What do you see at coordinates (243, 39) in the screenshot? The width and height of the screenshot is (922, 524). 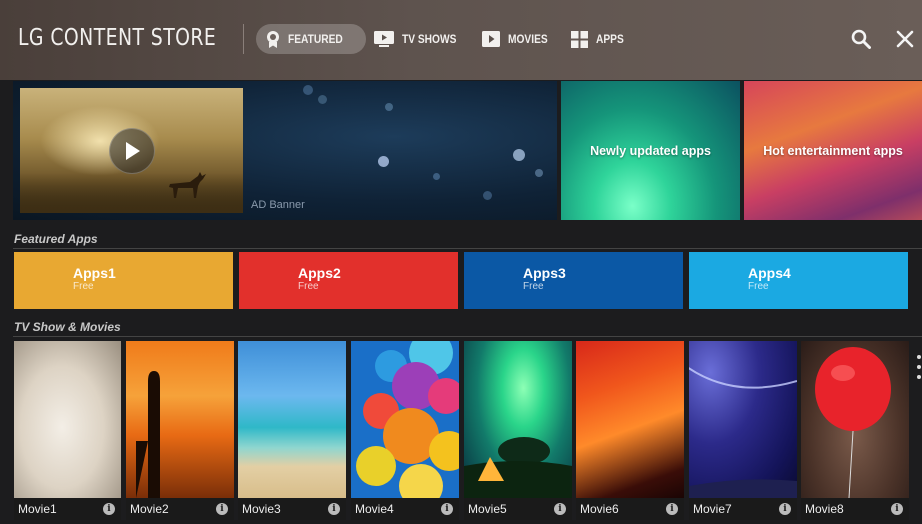 I see `header-divider` at bounding box center [243, 39].